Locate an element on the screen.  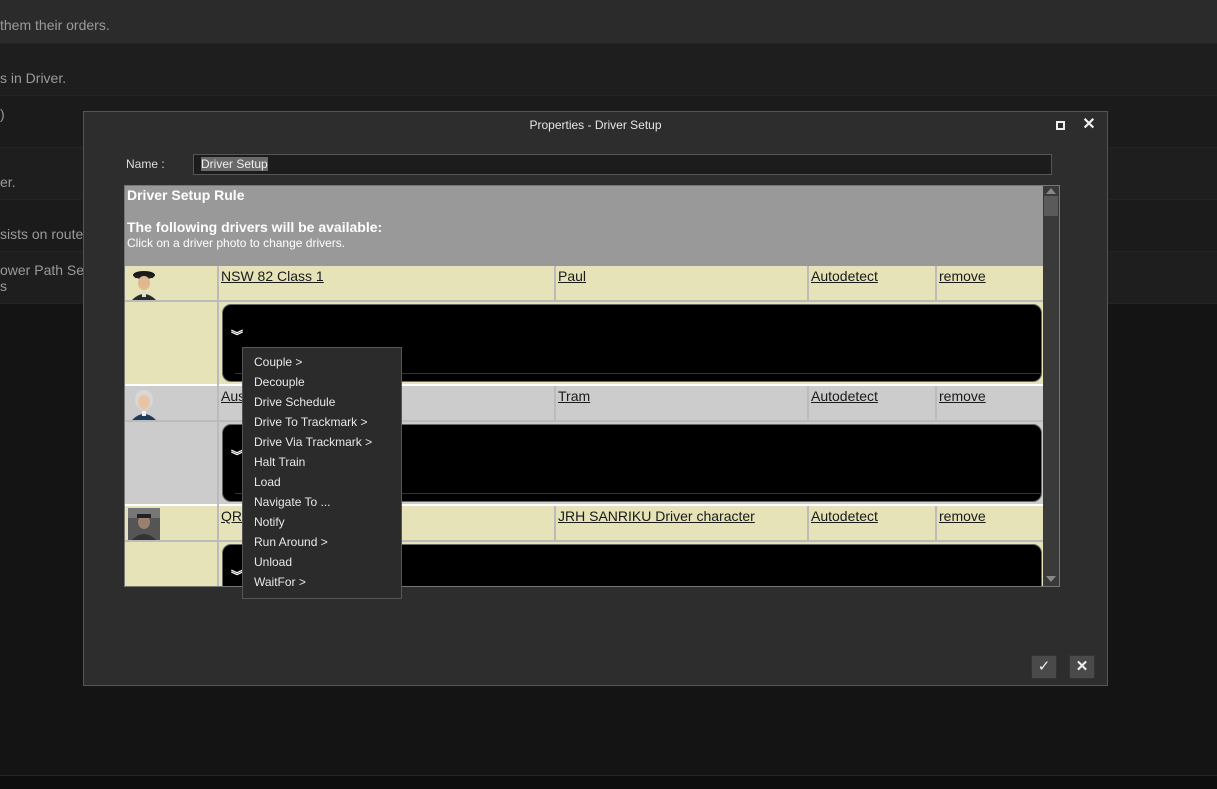
driver-photo-tram is located at coordinates (144, 404).